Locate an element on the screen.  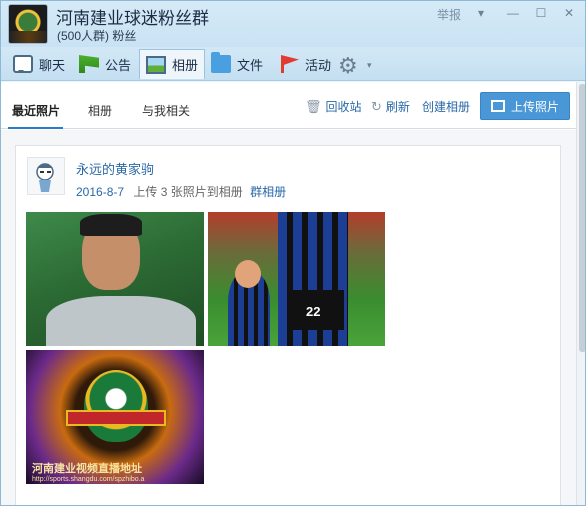
menu-caret-icon: ▾ is located at coordinates (481, 13).